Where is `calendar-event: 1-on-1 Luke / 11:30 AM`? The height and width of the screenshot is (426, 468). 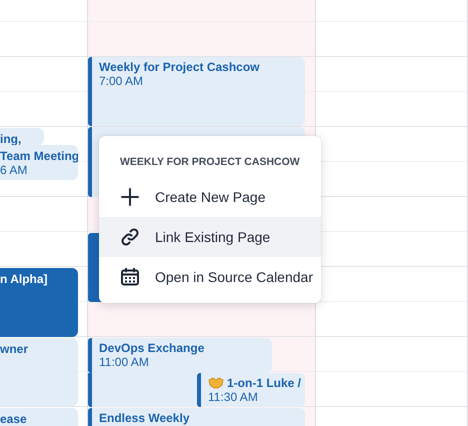
calendar-event: 1-on-1 Luke / 11:30 AM is located at coordinates (251, 390).